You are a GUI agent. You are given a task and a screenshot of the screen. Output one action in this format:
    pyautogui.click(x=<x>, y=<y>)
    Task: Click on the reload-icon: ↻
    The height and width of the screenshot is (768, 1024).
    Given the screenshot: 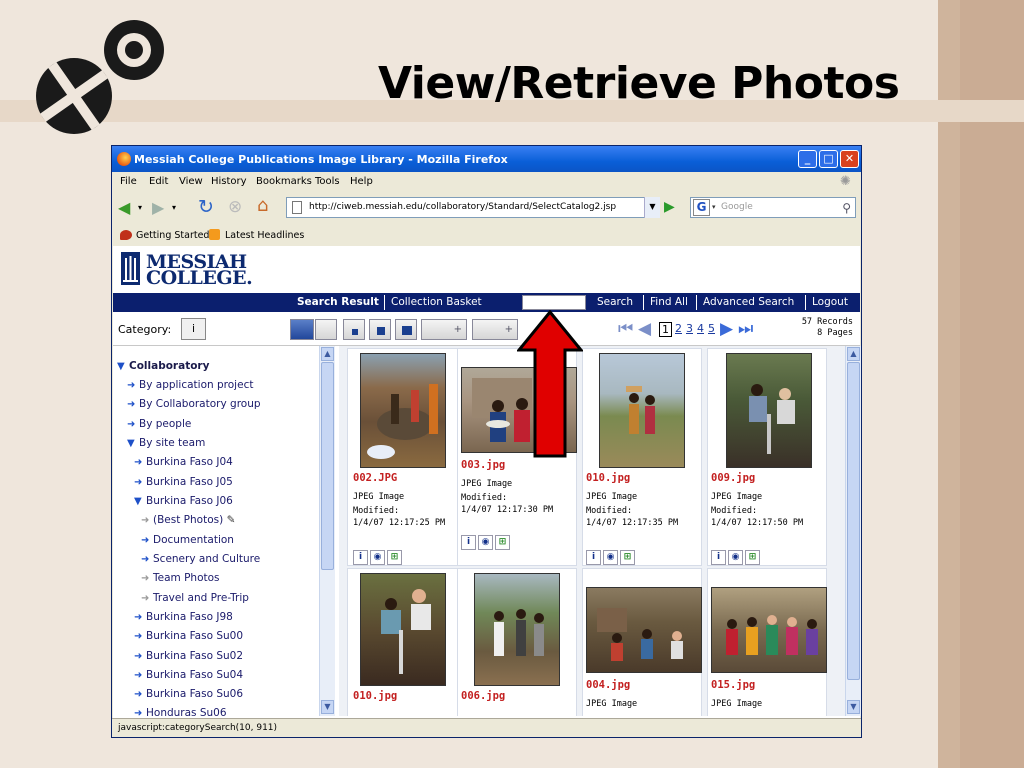 What is the action you would take?
    pyautogui.click(x=206, y=207)
    